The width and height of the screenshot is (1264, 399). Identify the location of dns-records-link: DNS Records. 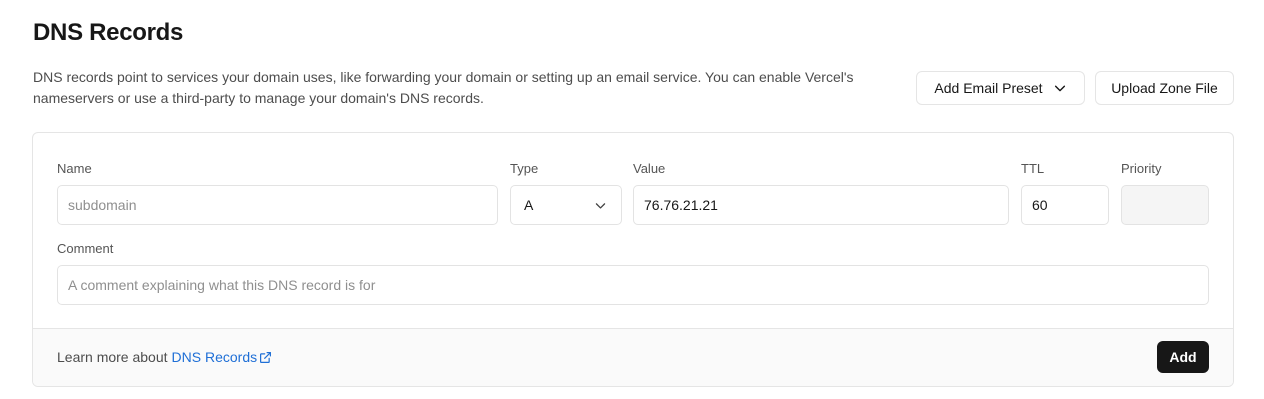
(222, 357).